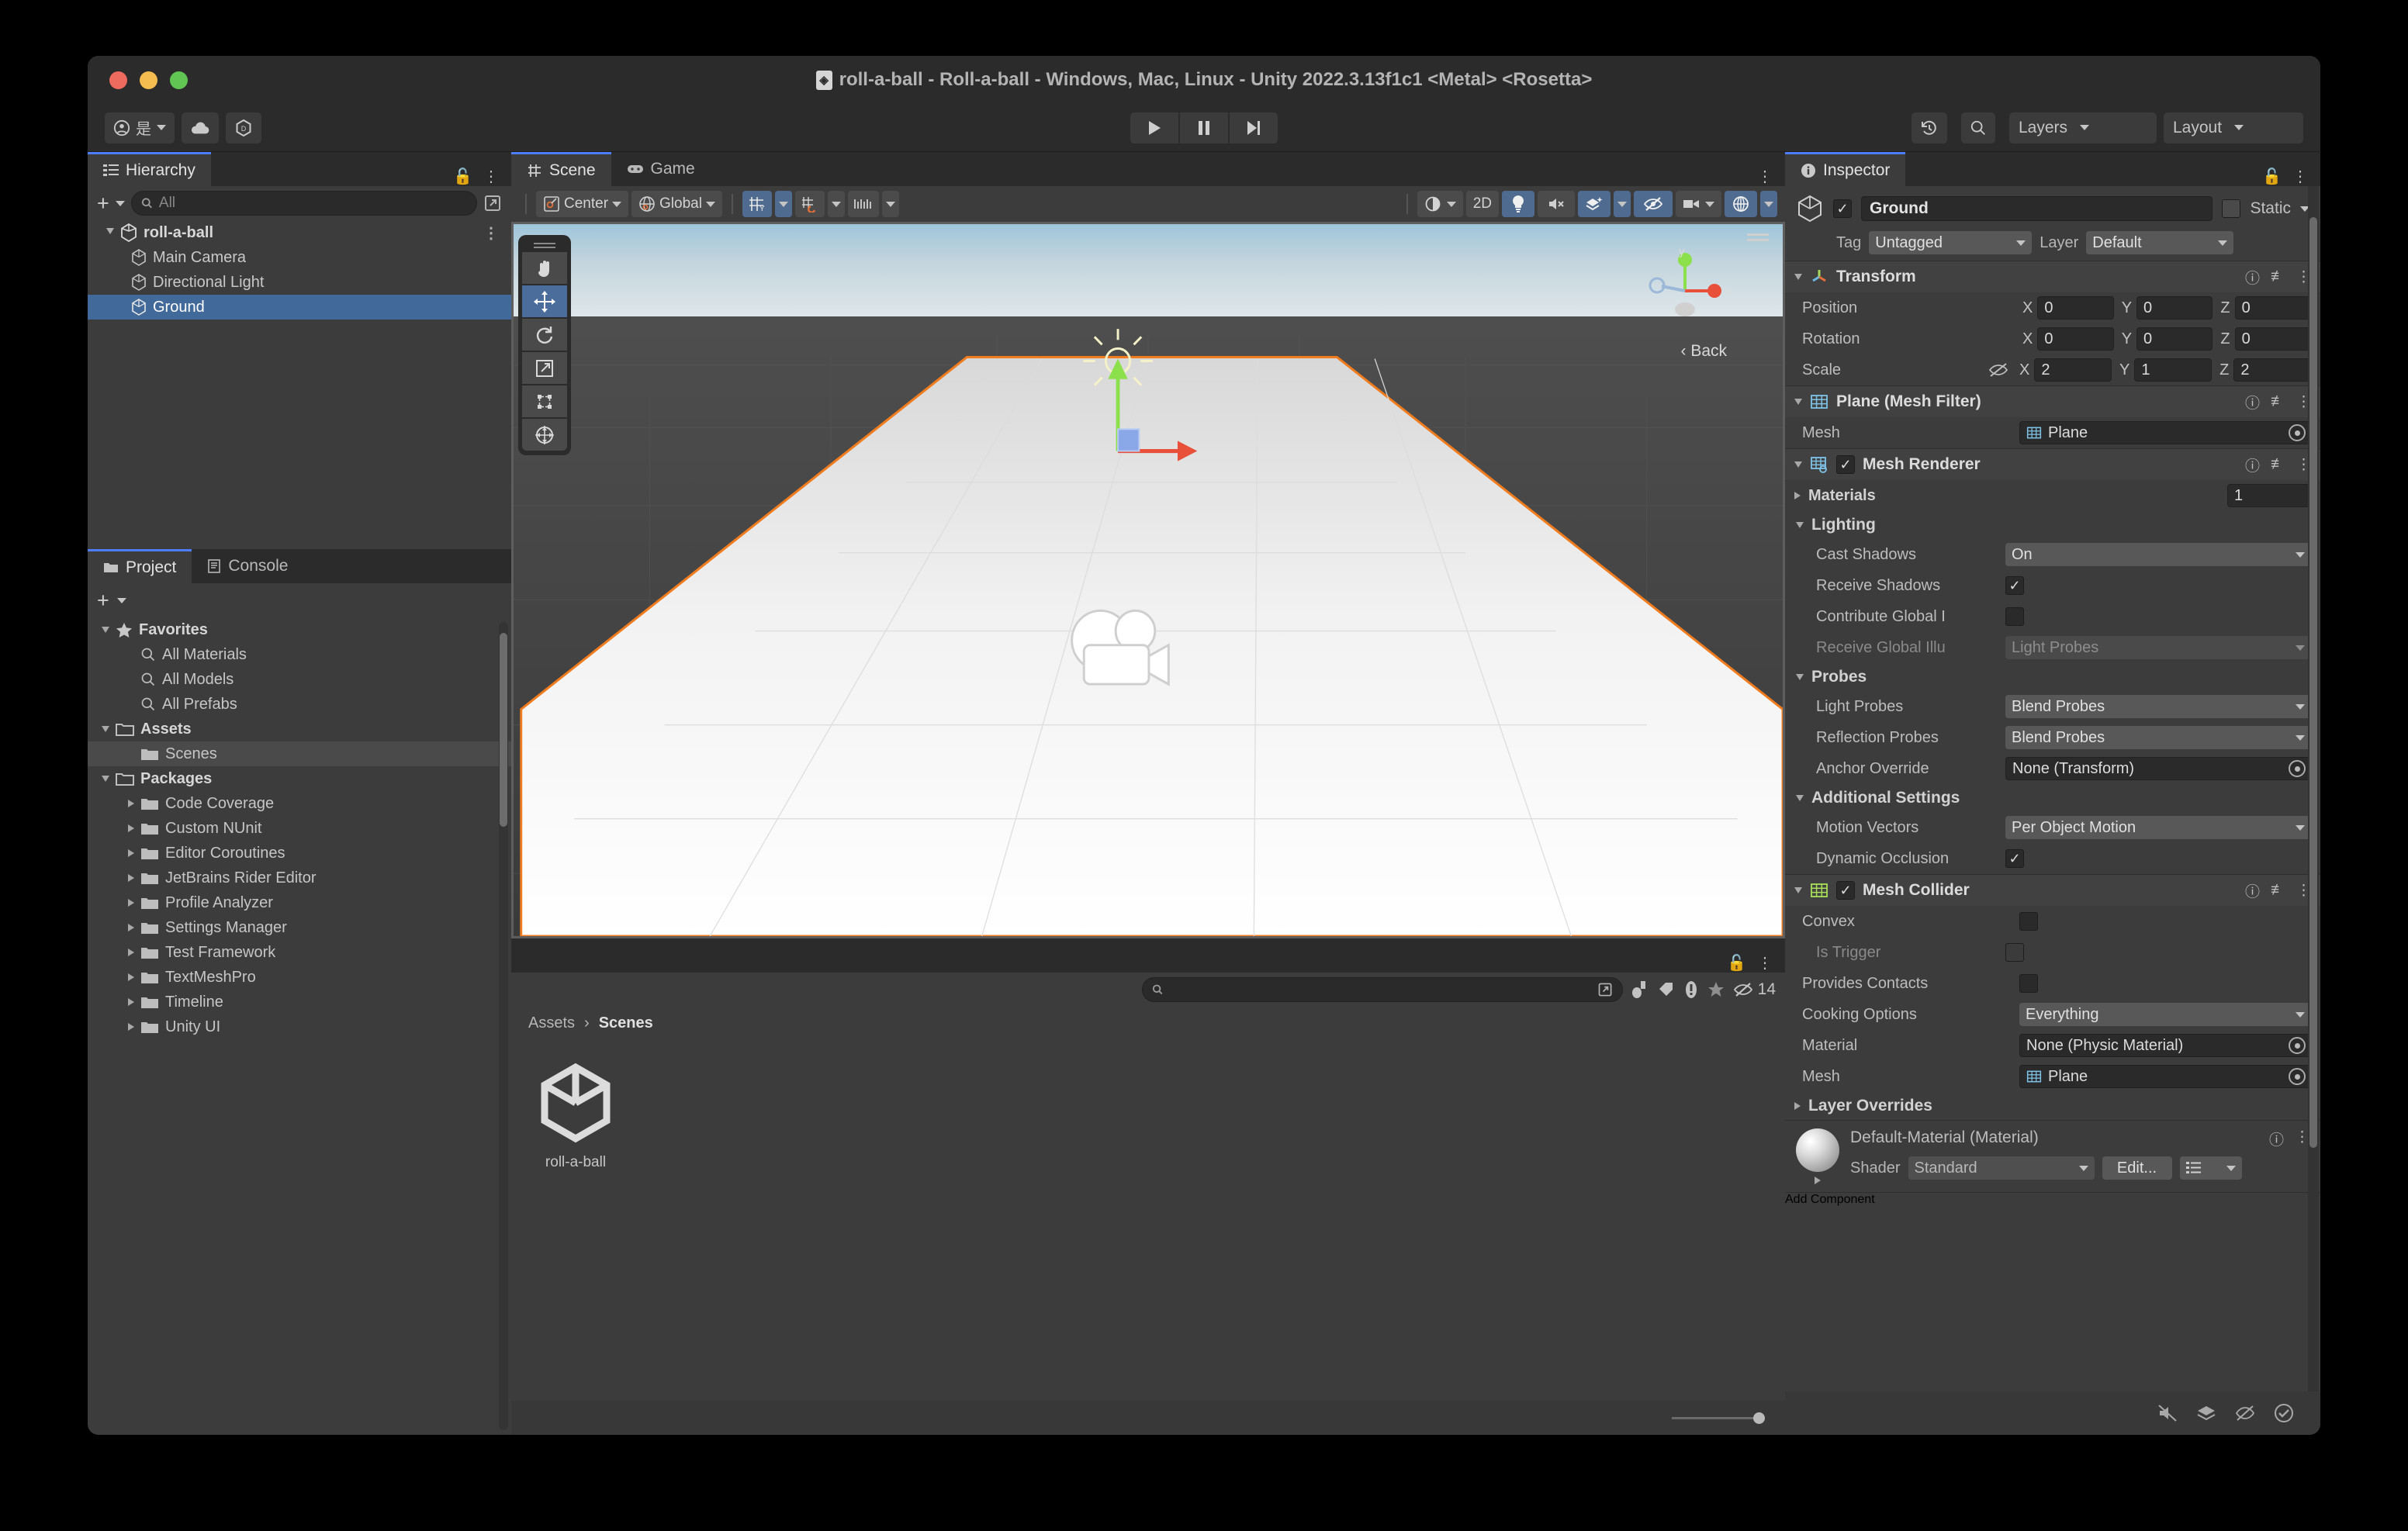 The image size is (2408, 1531). I want to click on slider-track, so click(1719, 1418).